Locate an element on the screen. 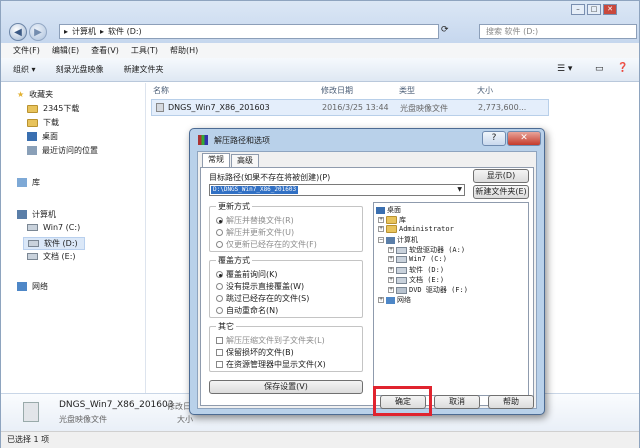 The width and height of the screenshot is (640, 448). close-button: ✕ is located at coordinates (610, 9).